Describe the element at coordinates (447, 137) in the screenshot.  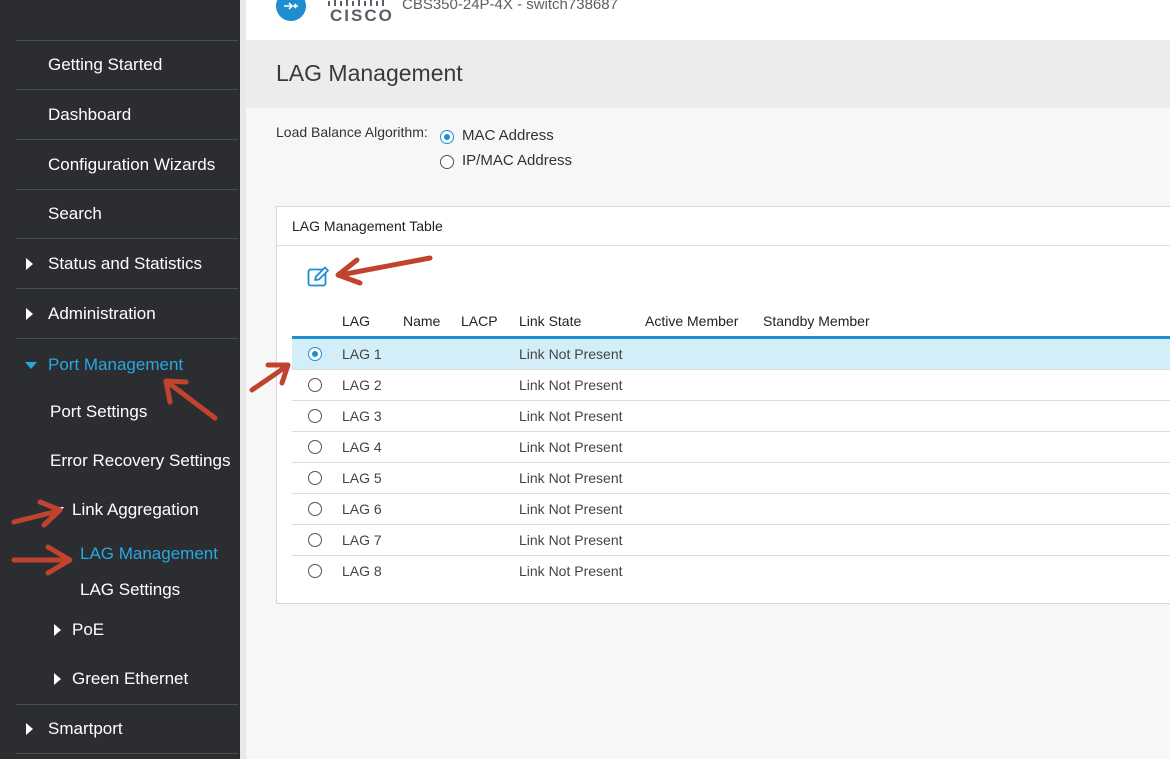
I see `mac-address-radio` at that location.